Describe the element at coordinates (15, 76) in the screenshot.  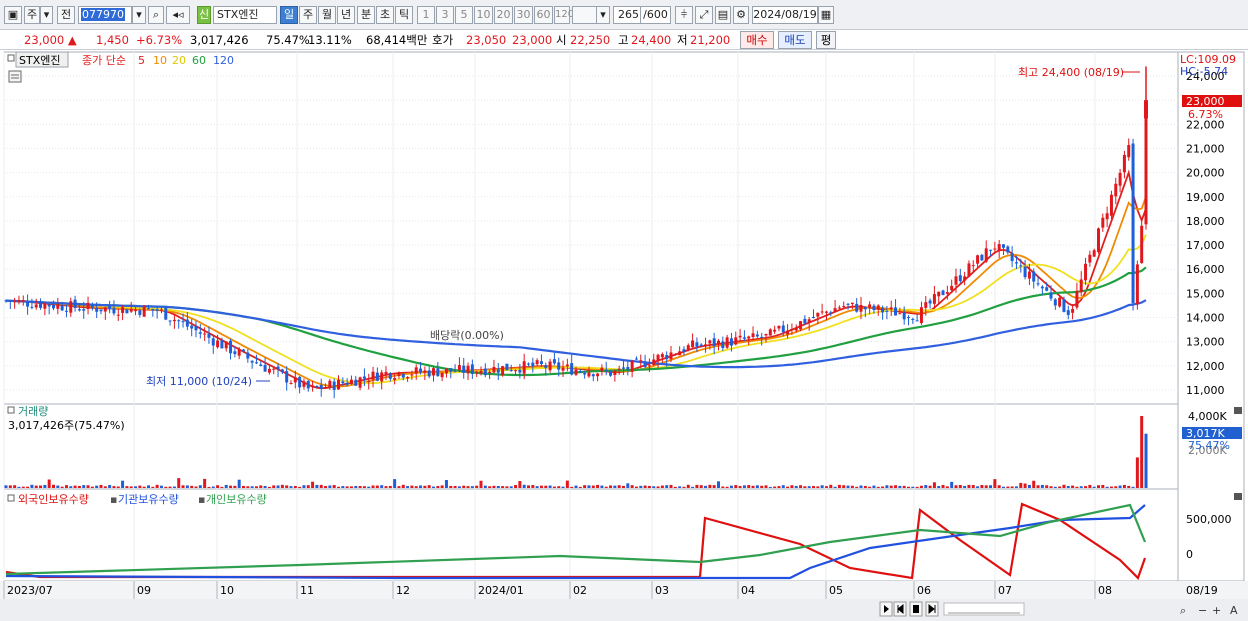
I see `table-view-icon` at that location.